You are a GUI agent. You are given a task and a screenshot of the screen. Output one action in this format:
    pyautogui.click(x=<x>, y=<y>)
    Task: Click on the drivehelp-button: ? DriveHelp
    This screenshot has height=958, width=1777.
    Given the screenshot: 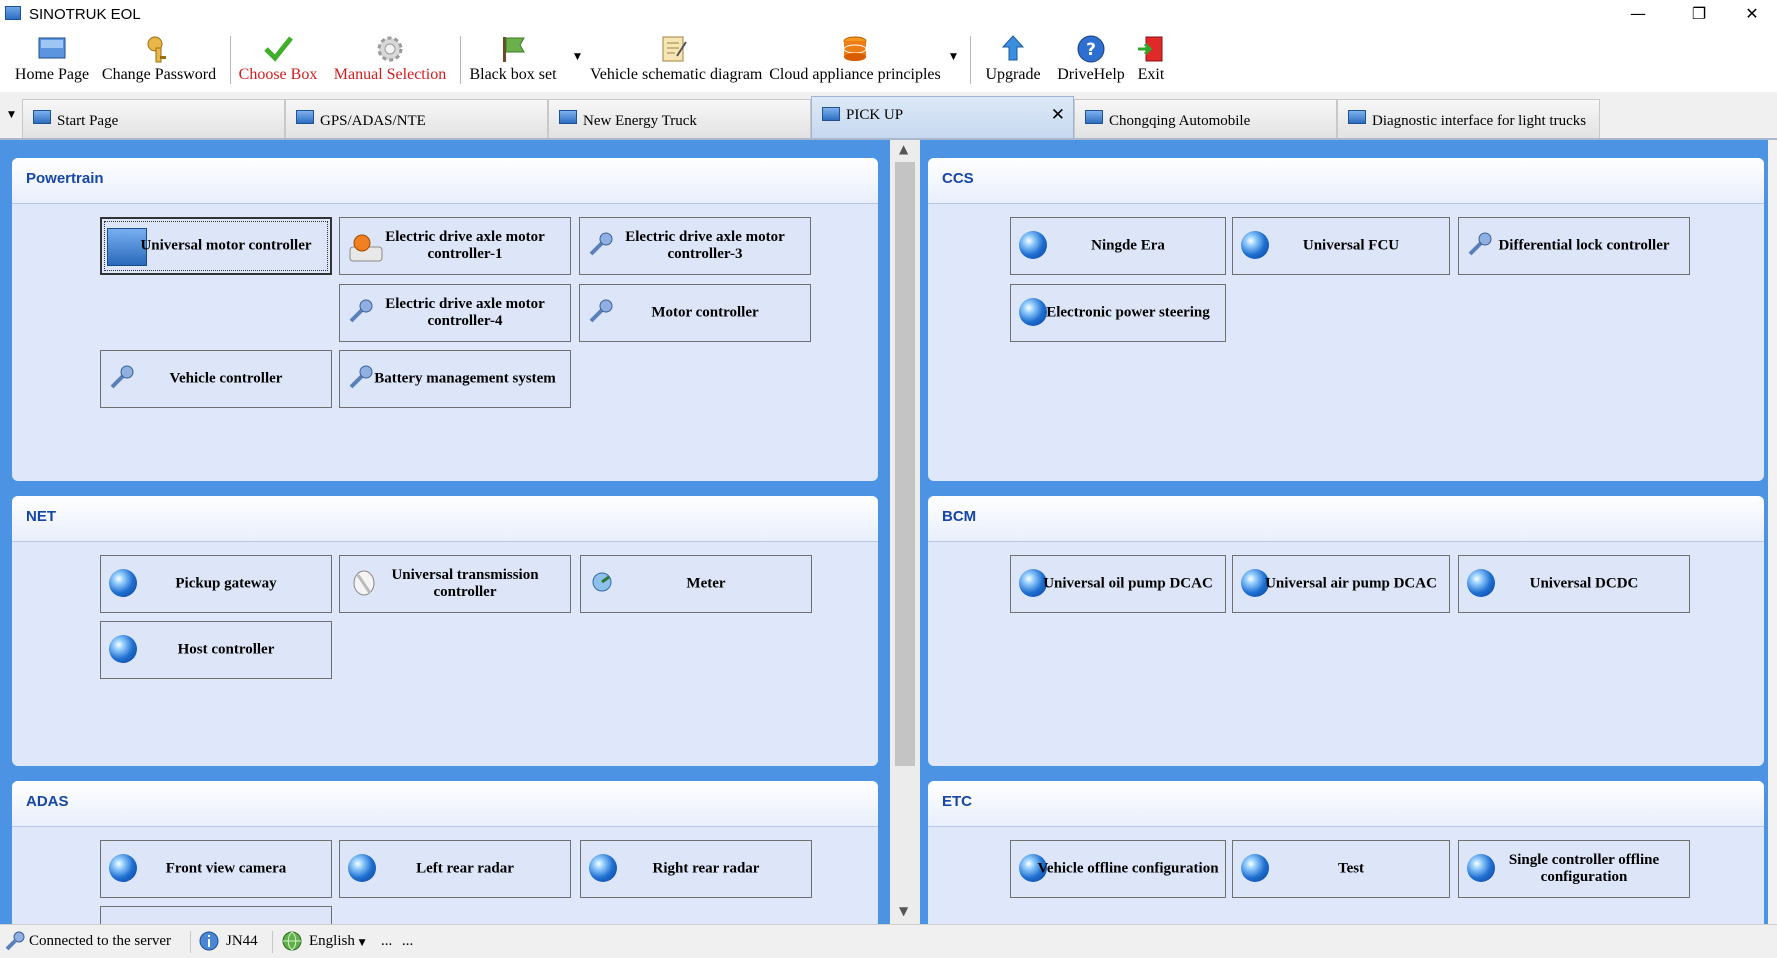 What is the action you would take?
    pyautogui.click(x=1091, y=60)
    